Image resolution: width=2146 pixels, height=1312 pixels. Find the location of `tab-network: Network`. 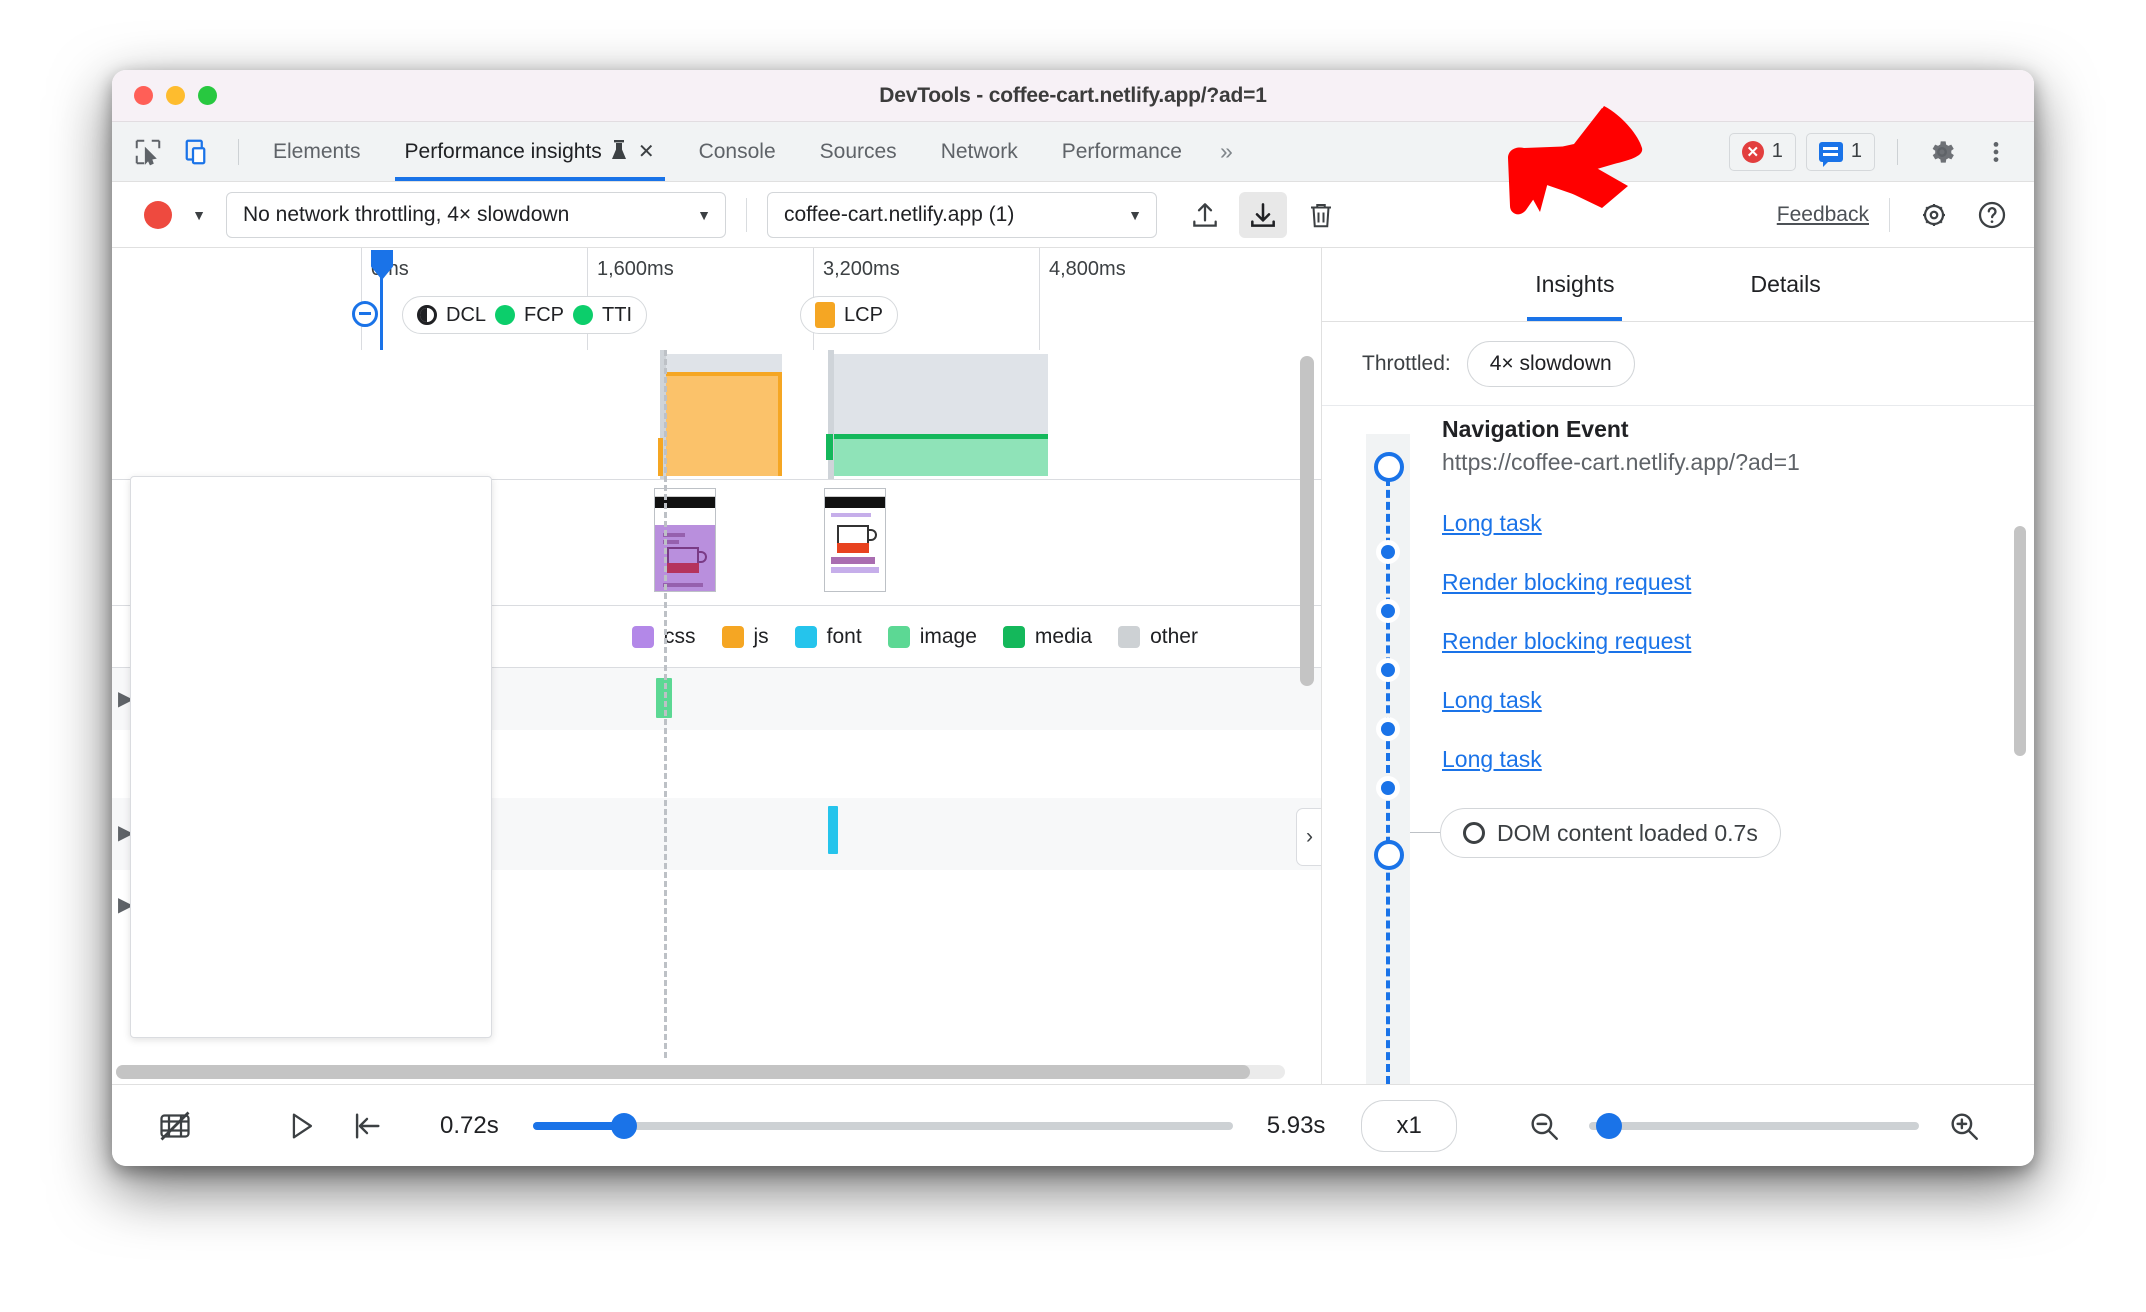

tab-network: Network is located at coordinates (979, 151).